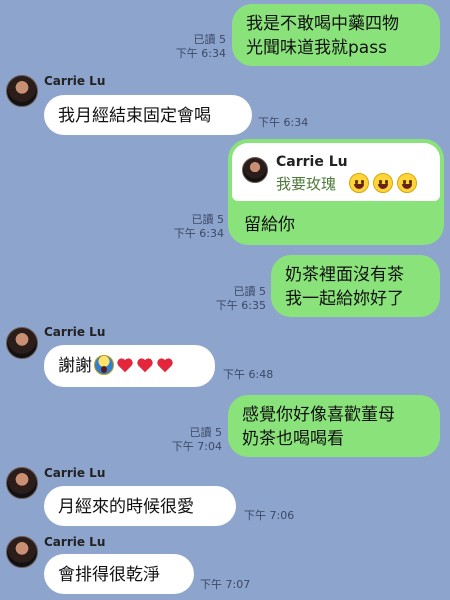 This screenshot has width=450, height=600. I want to click on quoted-reply-avatar, so click(255, 170).